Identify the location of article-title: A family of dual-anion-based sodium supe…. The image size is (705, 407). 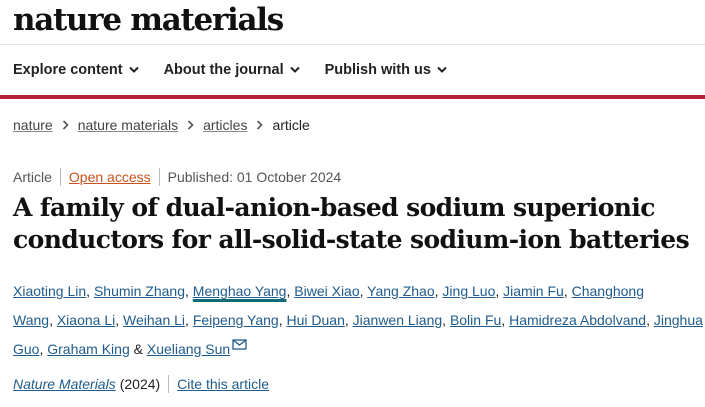
(351, 223).